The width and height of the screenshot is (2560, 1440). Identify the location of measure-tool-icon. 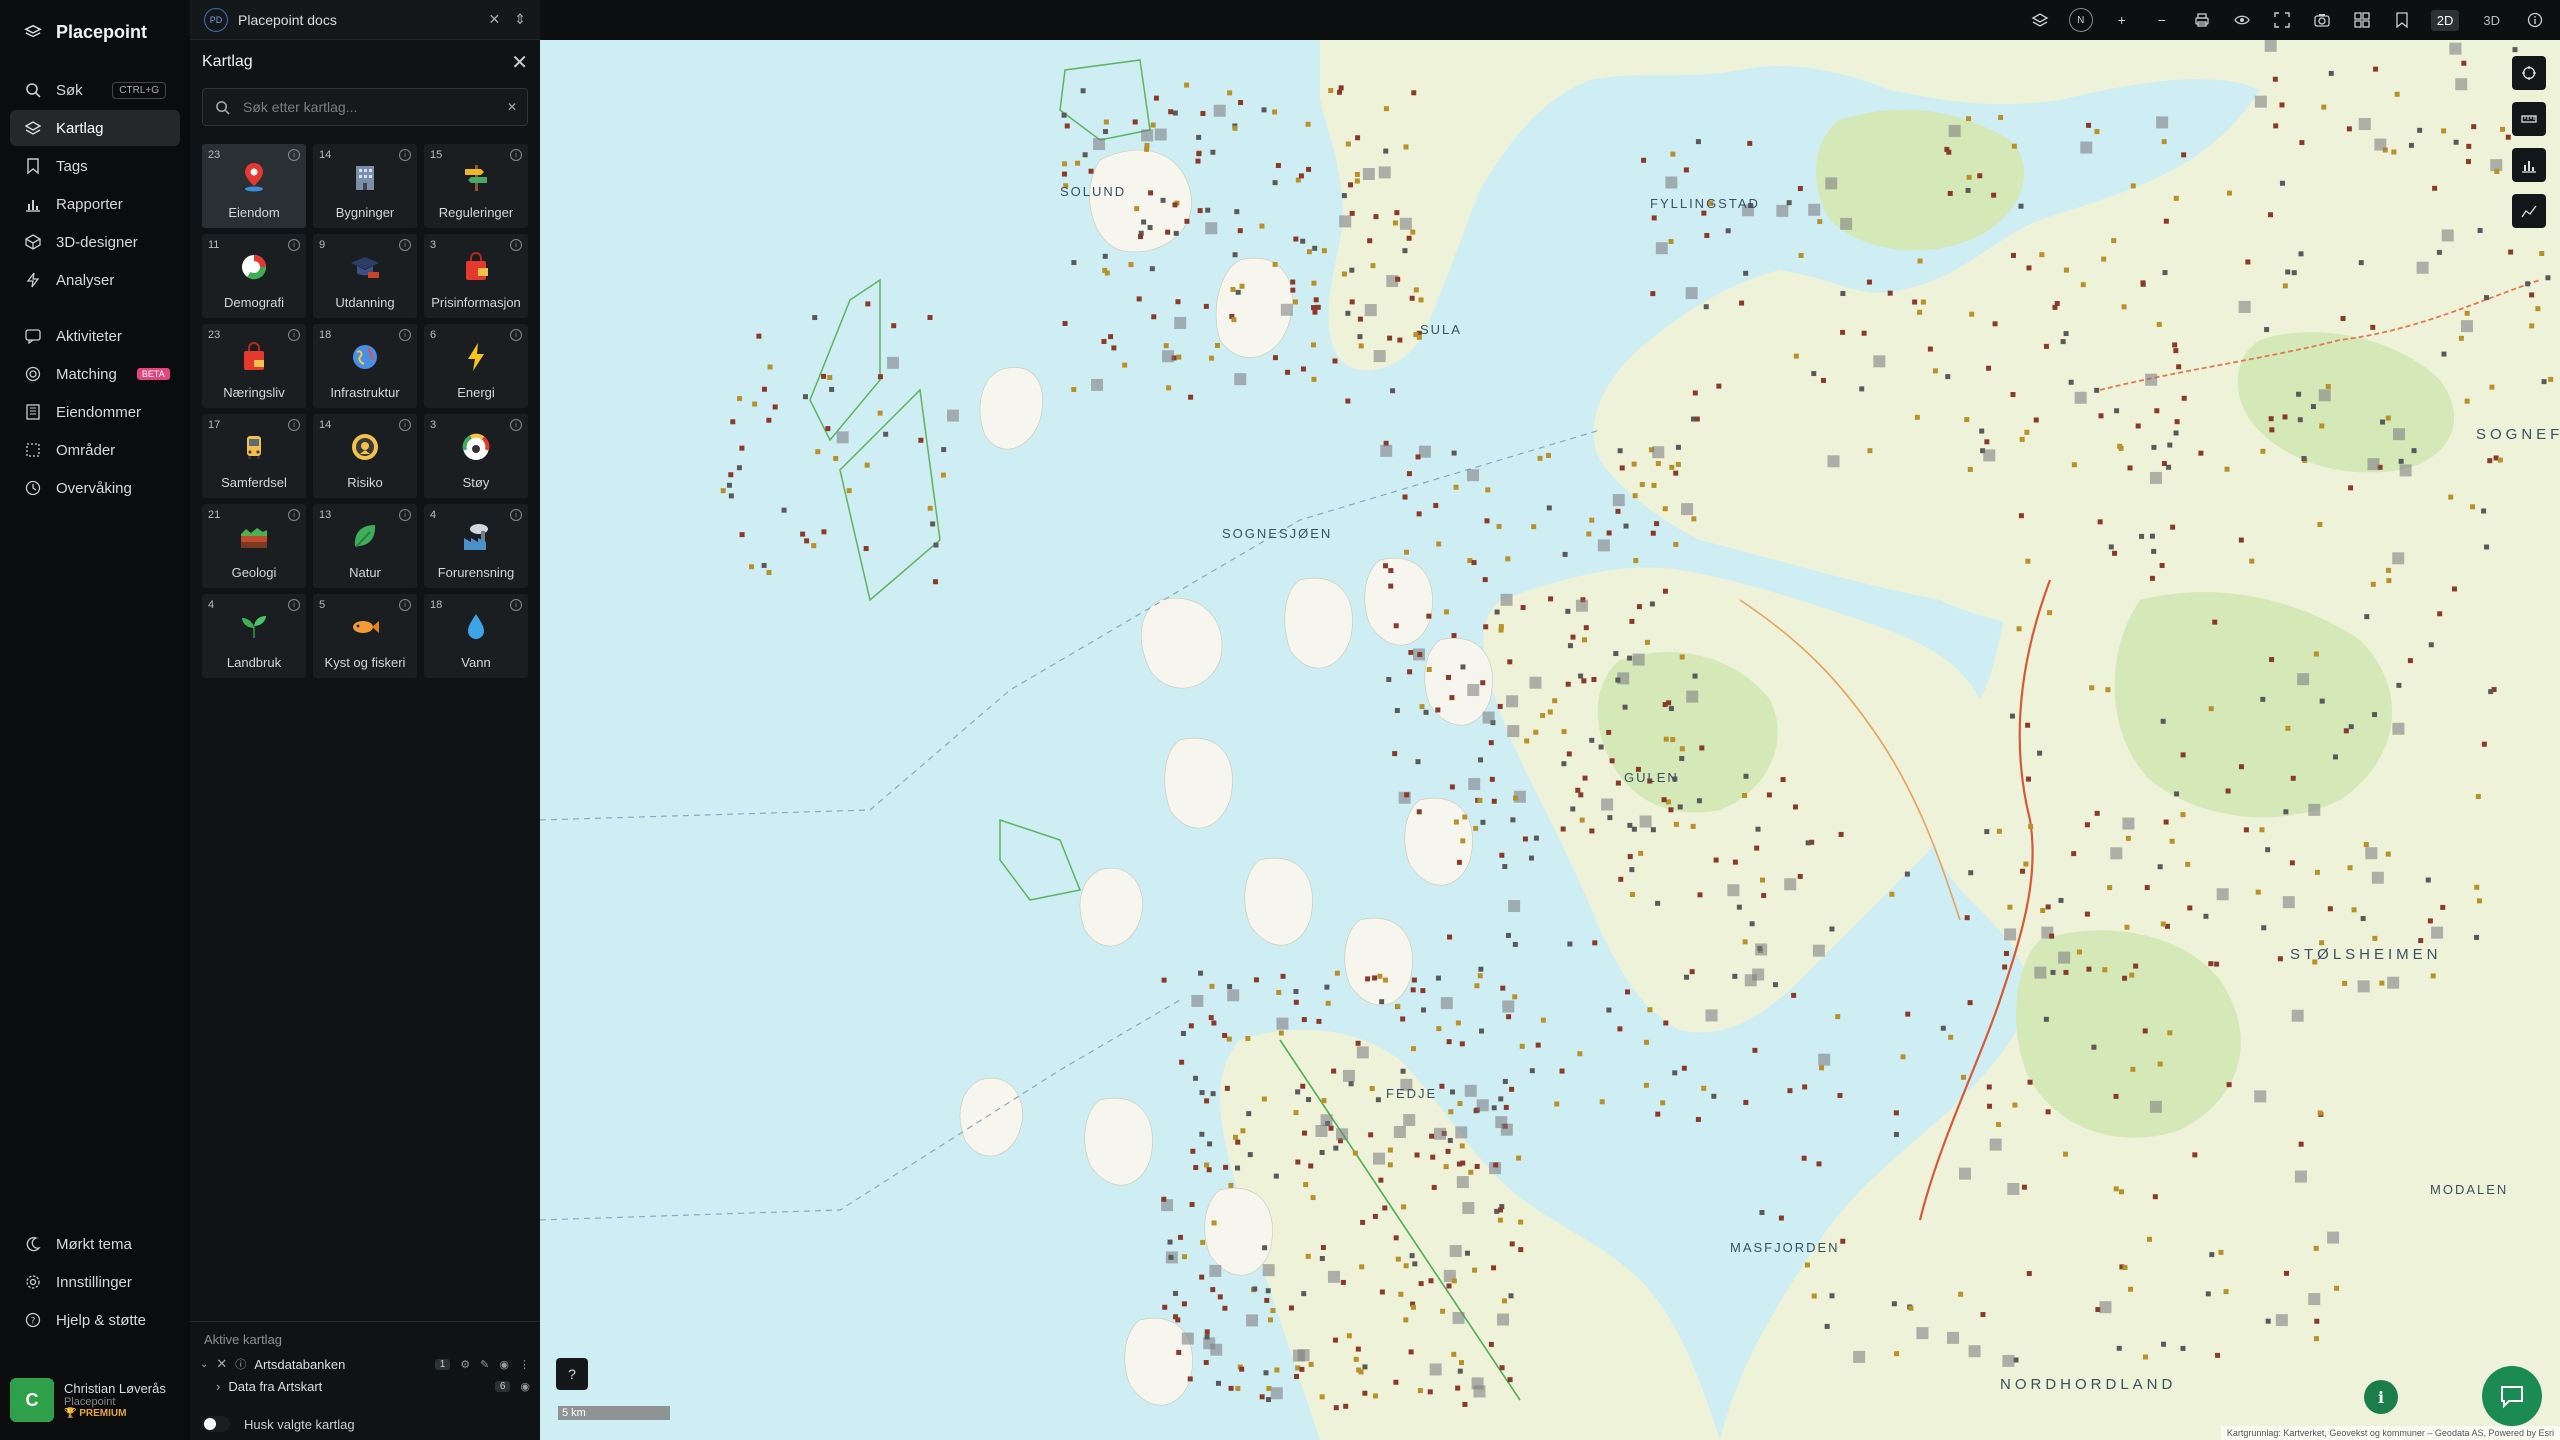
(2529, 73).